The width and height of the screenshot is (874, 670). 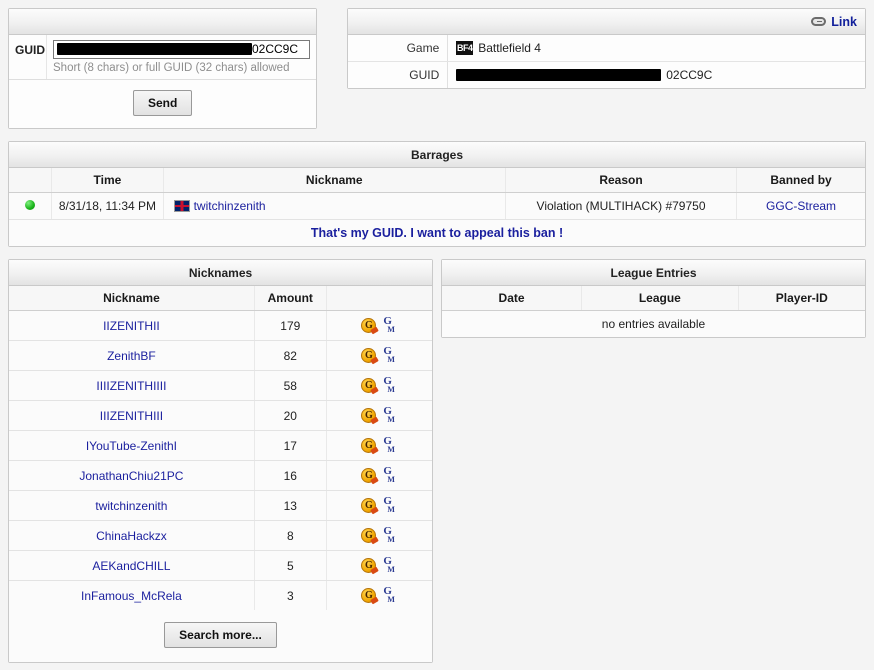 What do you see at coordinates (131, 326) in the screenshot?
I see `nickname-link: IIZENITHII` at bounding box center [131, 326].